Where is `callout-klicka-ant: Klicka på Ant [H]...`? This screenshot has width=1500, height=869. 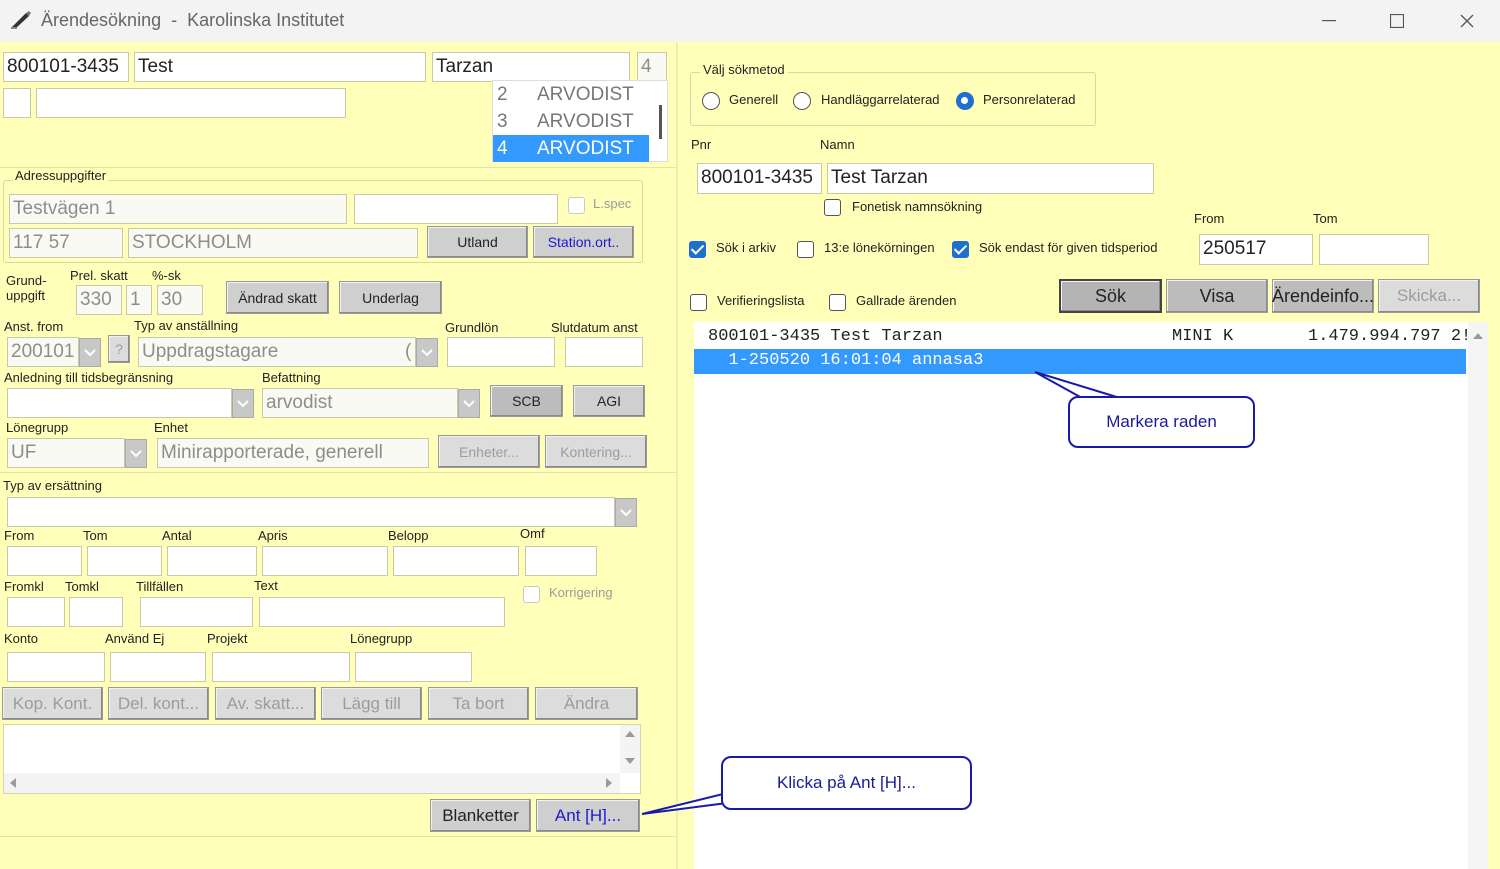
callout-klicka-ant: Klicka på Ant [H]... is located at coordinates (846, 783).